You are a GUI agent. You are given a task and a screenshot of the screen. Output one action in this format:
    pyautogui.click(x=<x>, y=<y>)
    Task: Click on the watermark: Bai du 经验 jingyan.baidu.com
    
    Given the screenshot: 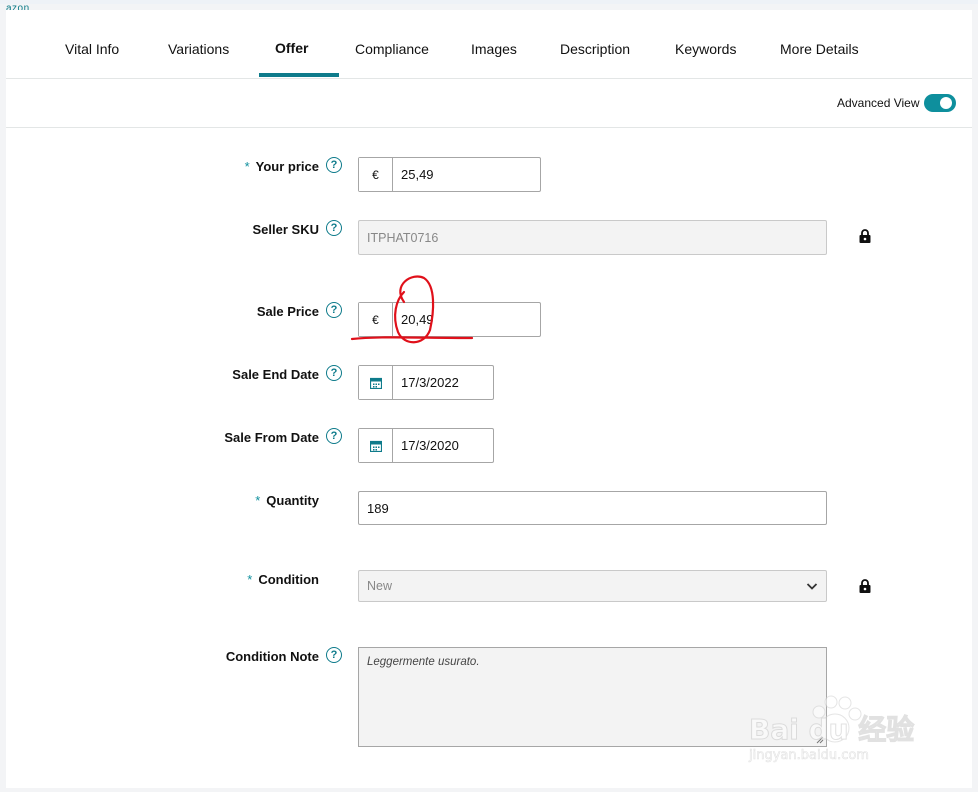 What is the action you would take?
    pyautogui.click(x=845, y=737)
    